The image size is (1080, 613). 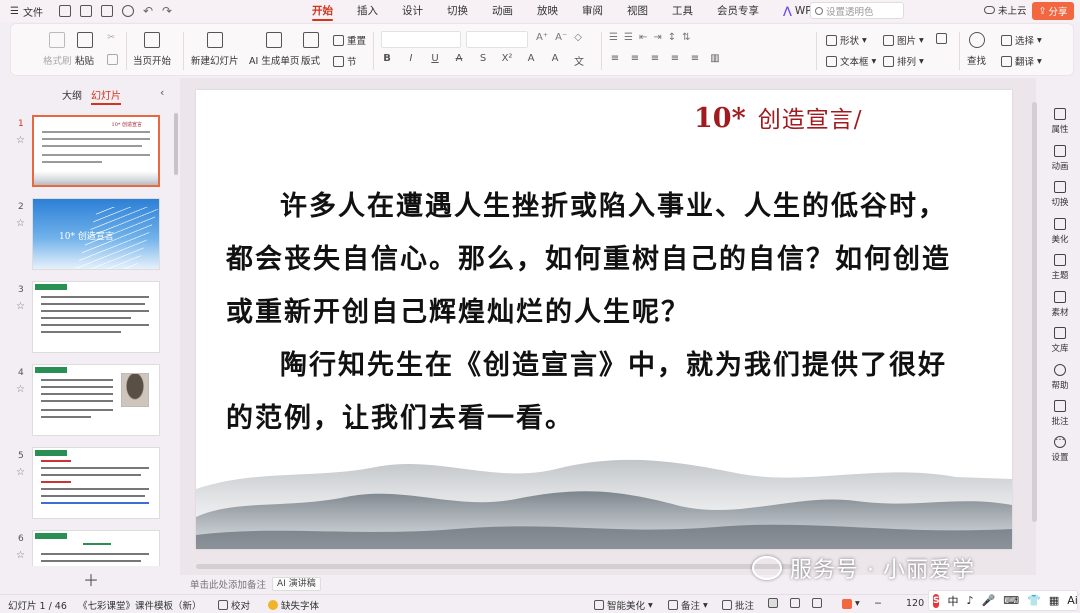 What do you see at coordinates (106, 96) in the screenshot?
I see `tab-slides: 幻灯片` at bounding box center [106, 96].